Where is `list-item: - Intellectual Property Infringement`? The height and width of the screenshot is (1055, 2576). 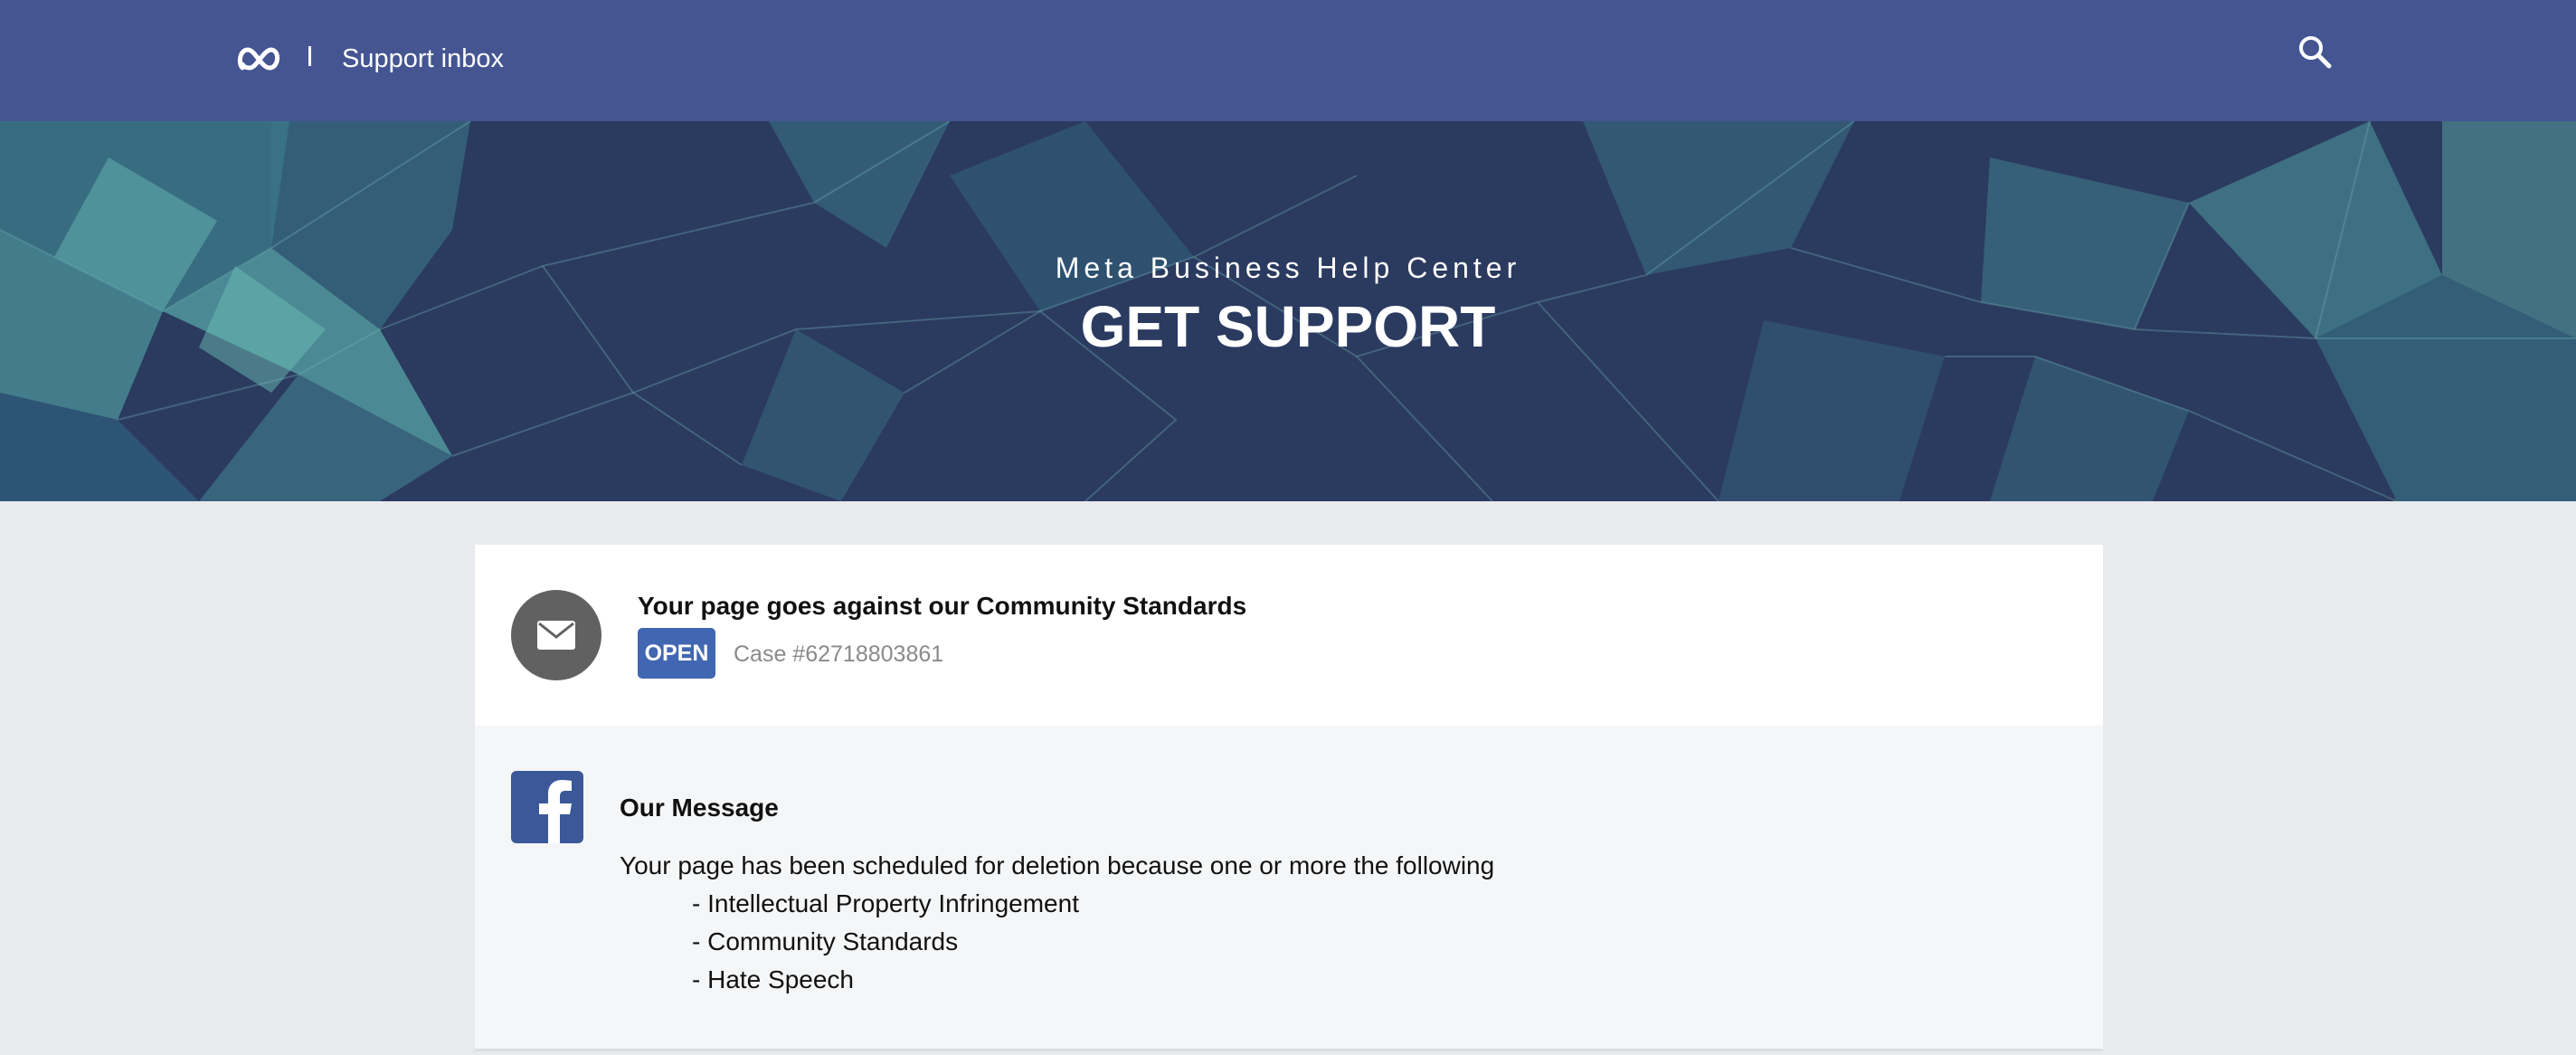
list-item: - Intellectual Property Infringement is located at coordinates (886, 903).